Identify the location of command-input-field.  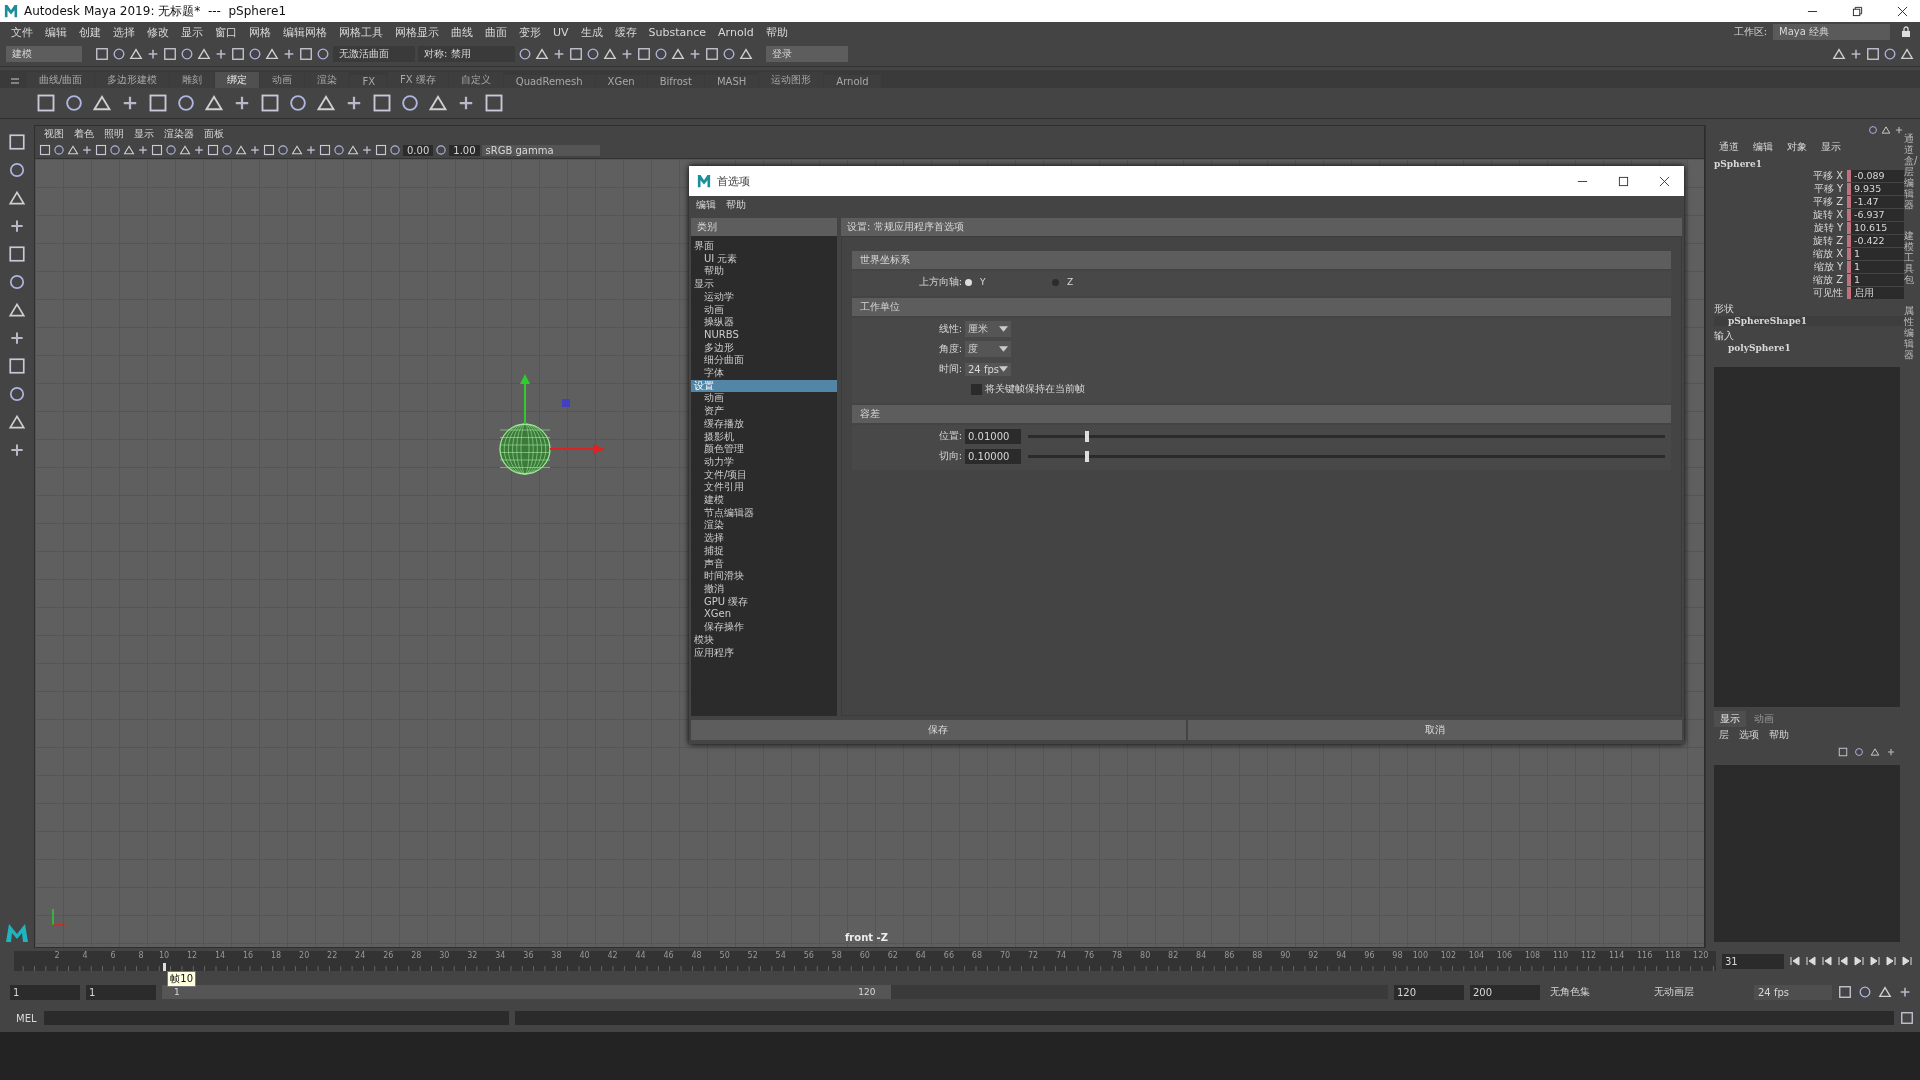
(276, 1018).